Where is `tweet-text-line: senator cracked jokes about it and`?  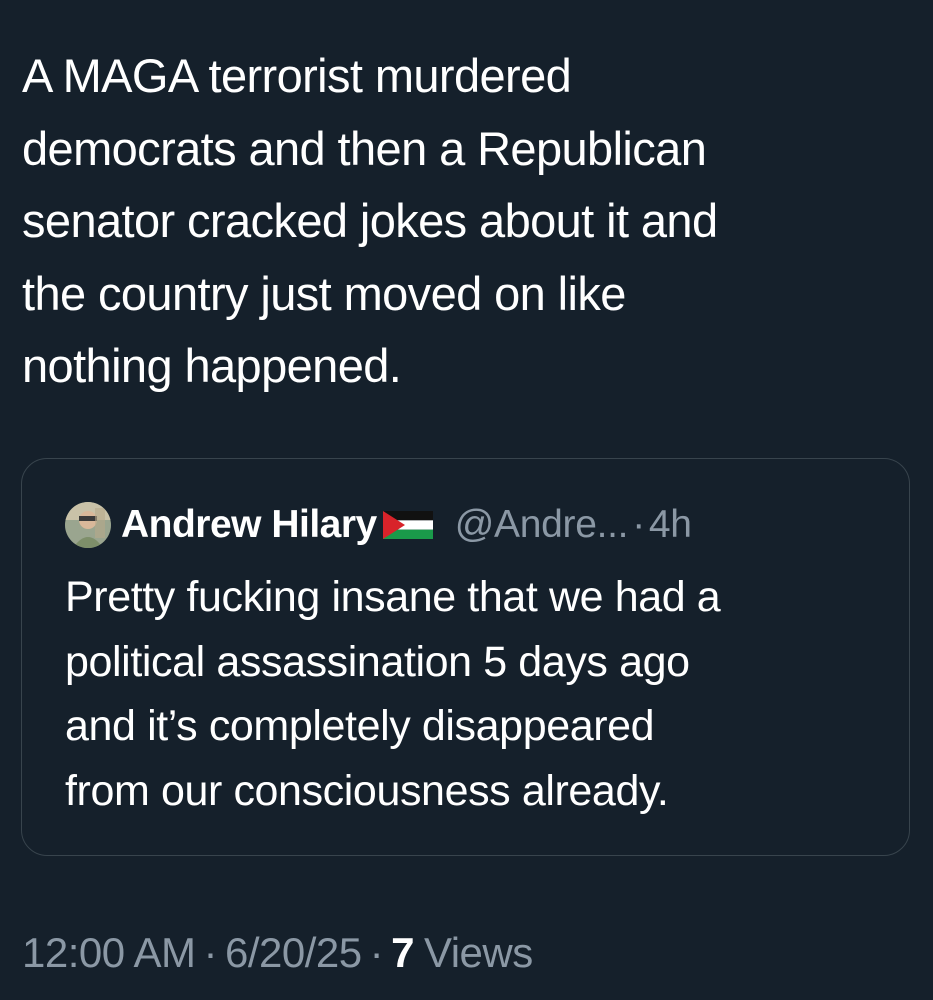
tweet-text-line: senator cracked jokes about it and is located at coordinates (370, 220).